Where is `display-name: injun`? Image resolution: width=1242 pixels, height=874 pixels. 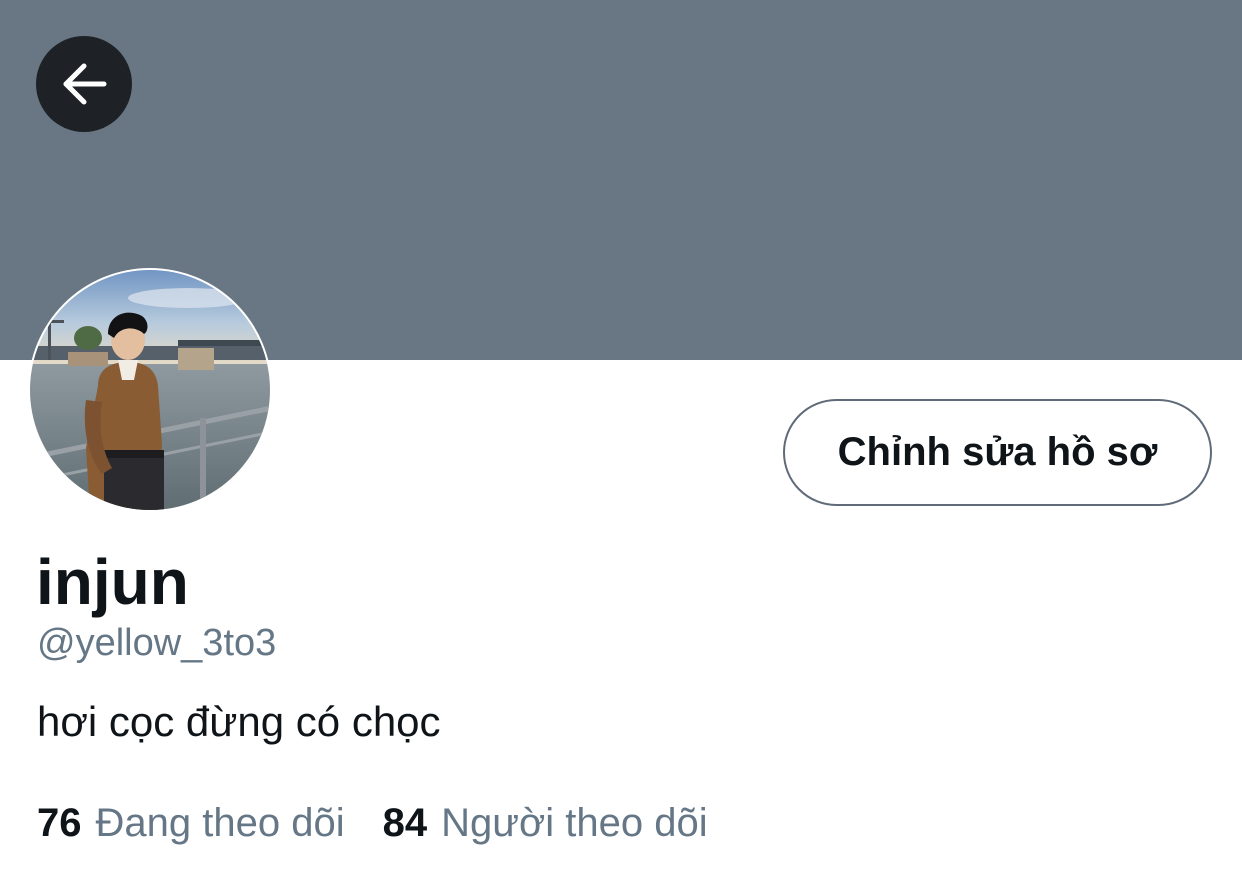
display-name: injun is located at coordinates (112, 582).